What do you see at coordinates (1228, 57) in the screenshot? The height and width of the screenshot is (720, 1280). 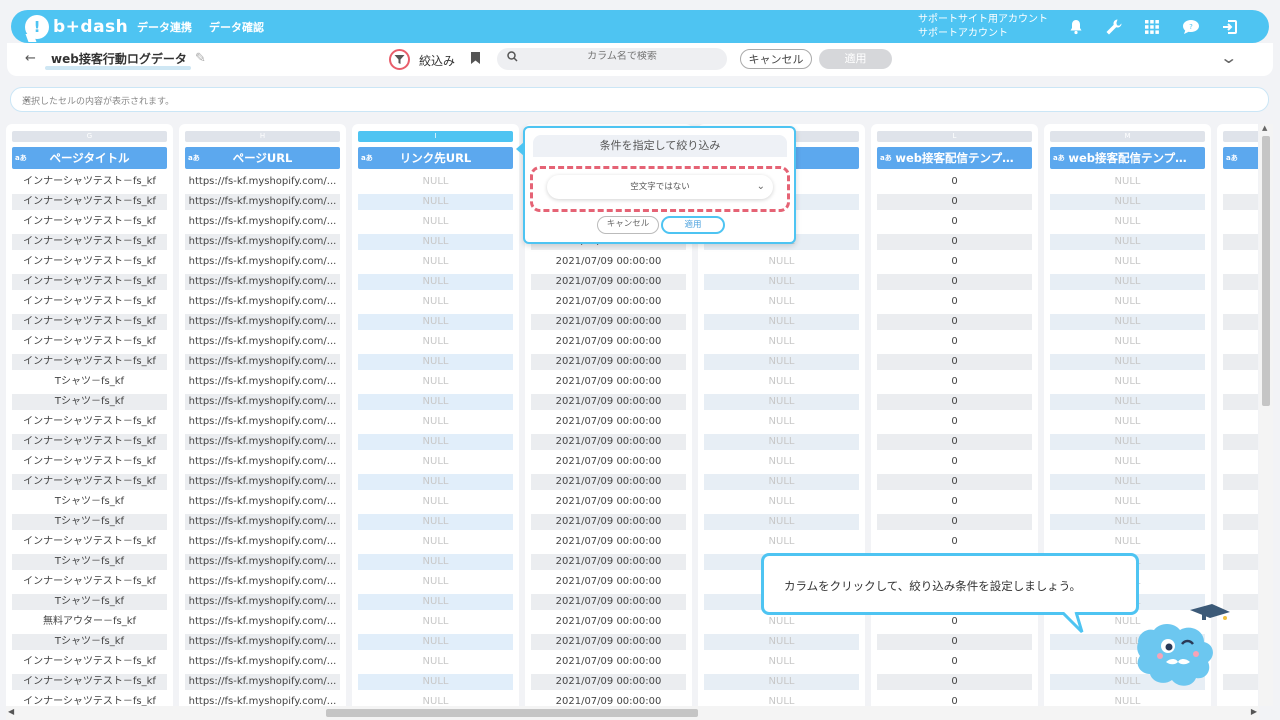 I see `chevron-down-icon: ⌄` at bounding box center [1228, 57].